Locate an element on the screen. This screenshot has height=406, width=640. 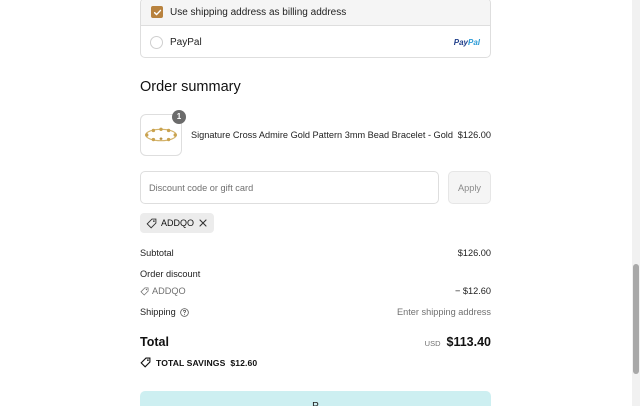
pay-now-button: P is located at coordinates (315, 398).